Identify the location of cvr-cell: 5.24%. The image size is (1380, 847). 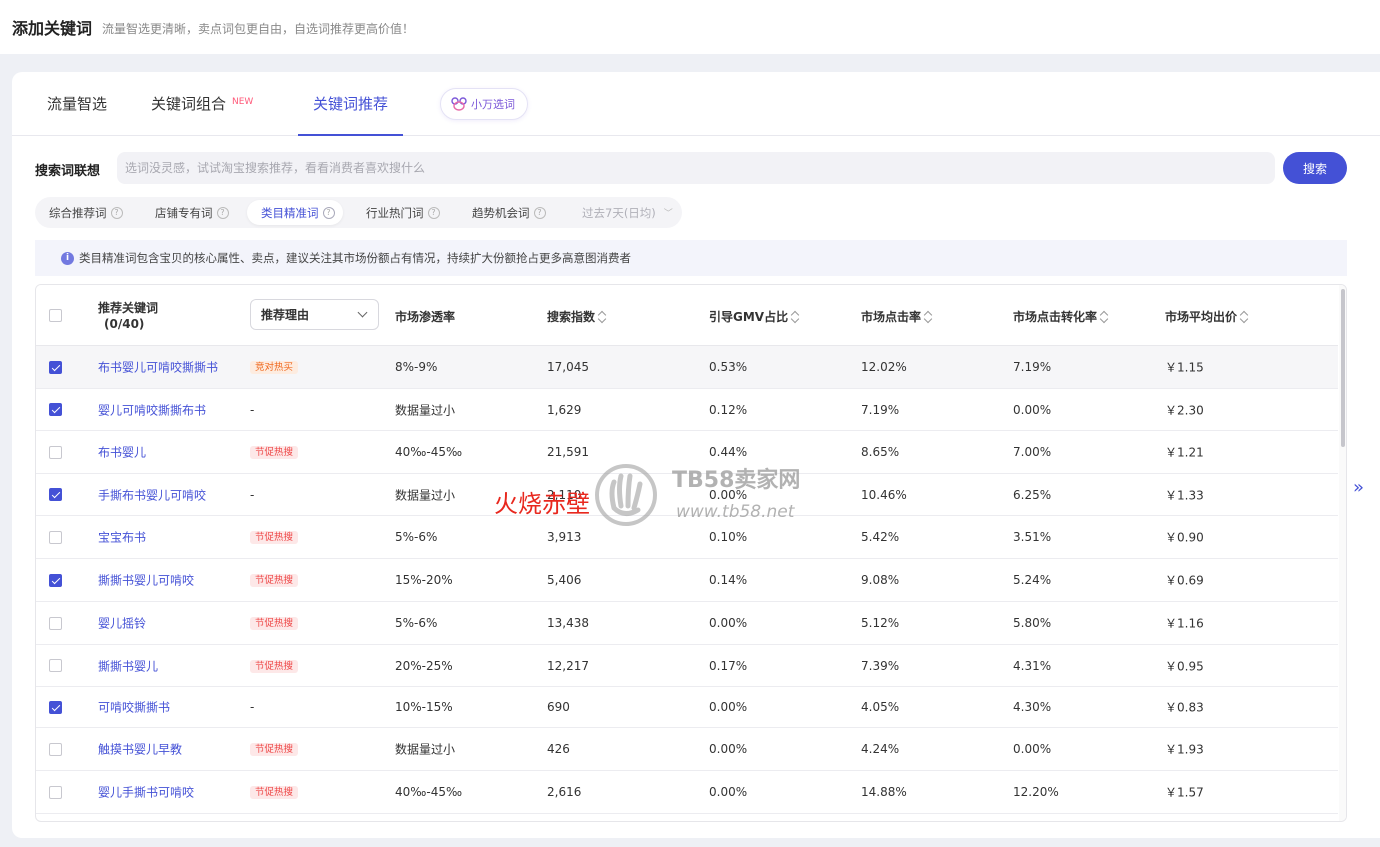
(1032, 580).